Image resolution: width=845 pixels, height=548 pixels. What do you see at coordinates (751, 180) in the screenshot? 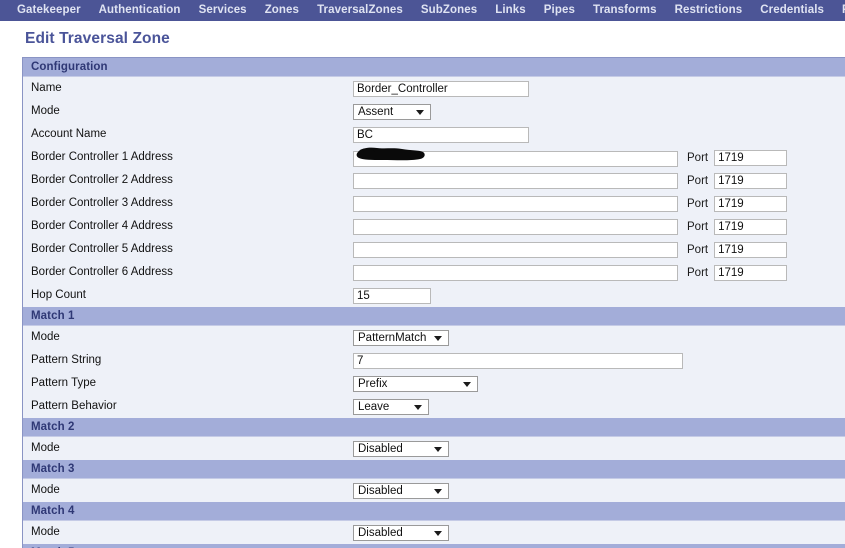
I see `border-controller-2-port-input` at bounding box center [751, 180].